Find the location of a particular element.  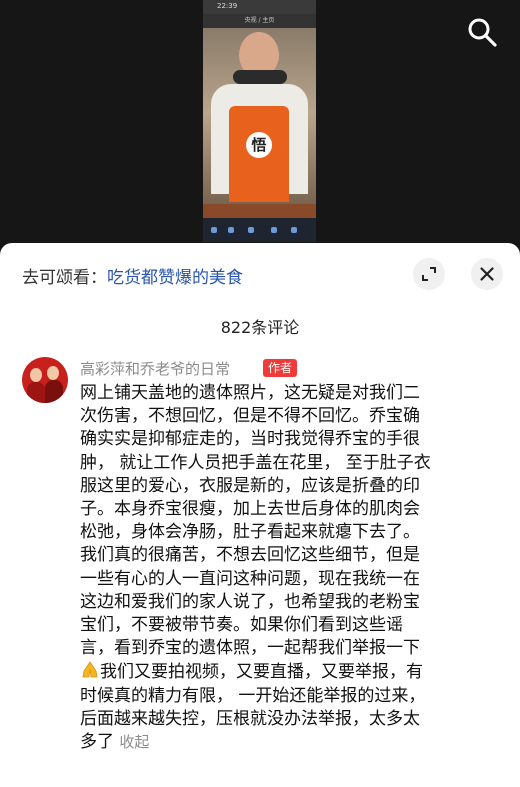

comment-line: 宝们，不要被带节奏。如果你们看到这些谣 is located at coordinates (241, 625).